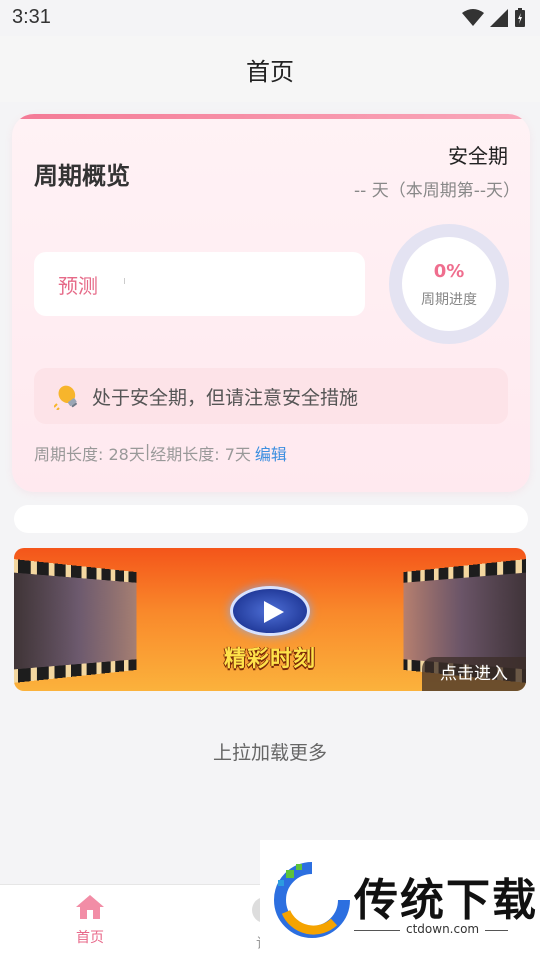 The image size is (540, 960). What do you see at coordinates (271, 519) in the screenshot?
I see `blank-card` at bounding box center [271, 519].